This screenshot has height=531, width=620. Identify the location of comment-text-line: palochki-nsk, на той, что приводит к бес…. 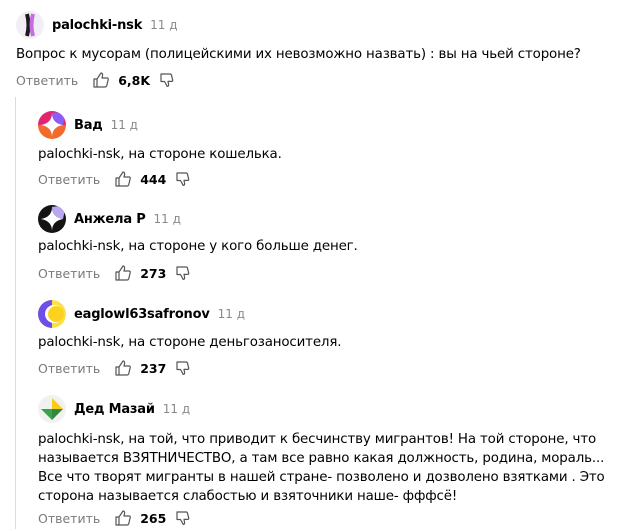
(317, 439).